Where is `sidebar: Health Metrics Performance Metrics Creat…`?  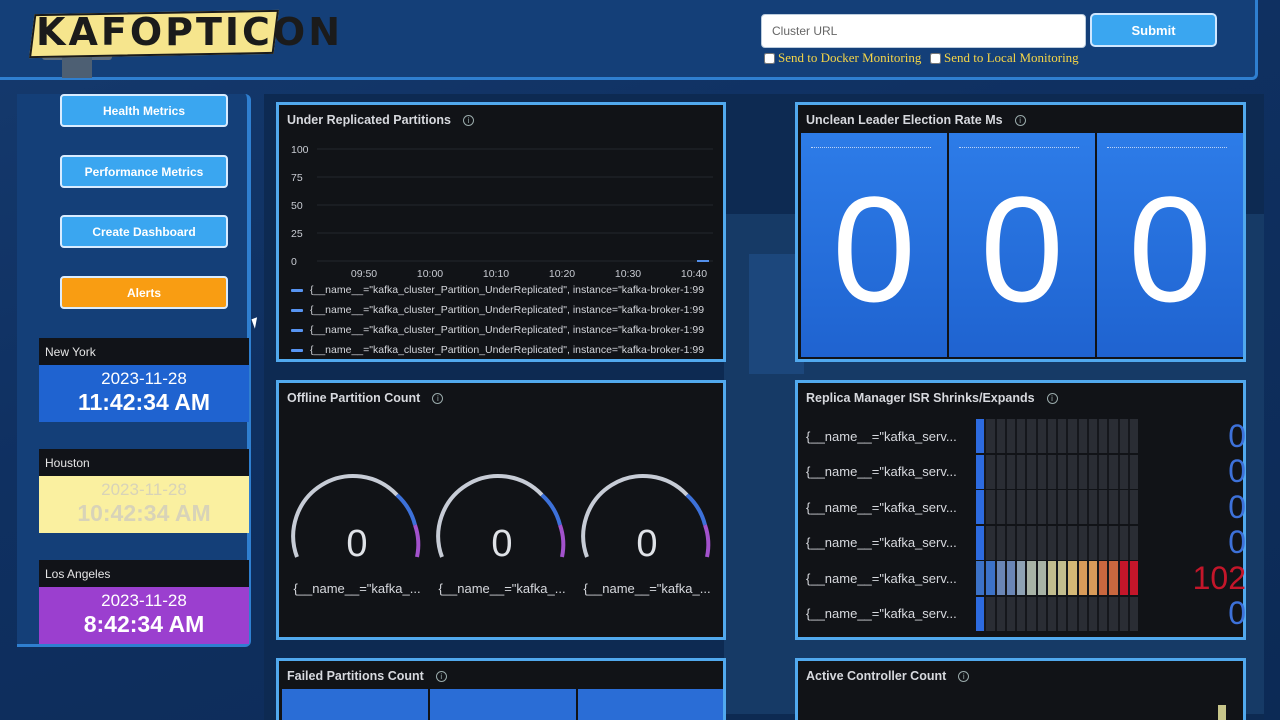 sidebar: Health Metrics Performance Metrics Creat… is located at coordinates (134, 370).